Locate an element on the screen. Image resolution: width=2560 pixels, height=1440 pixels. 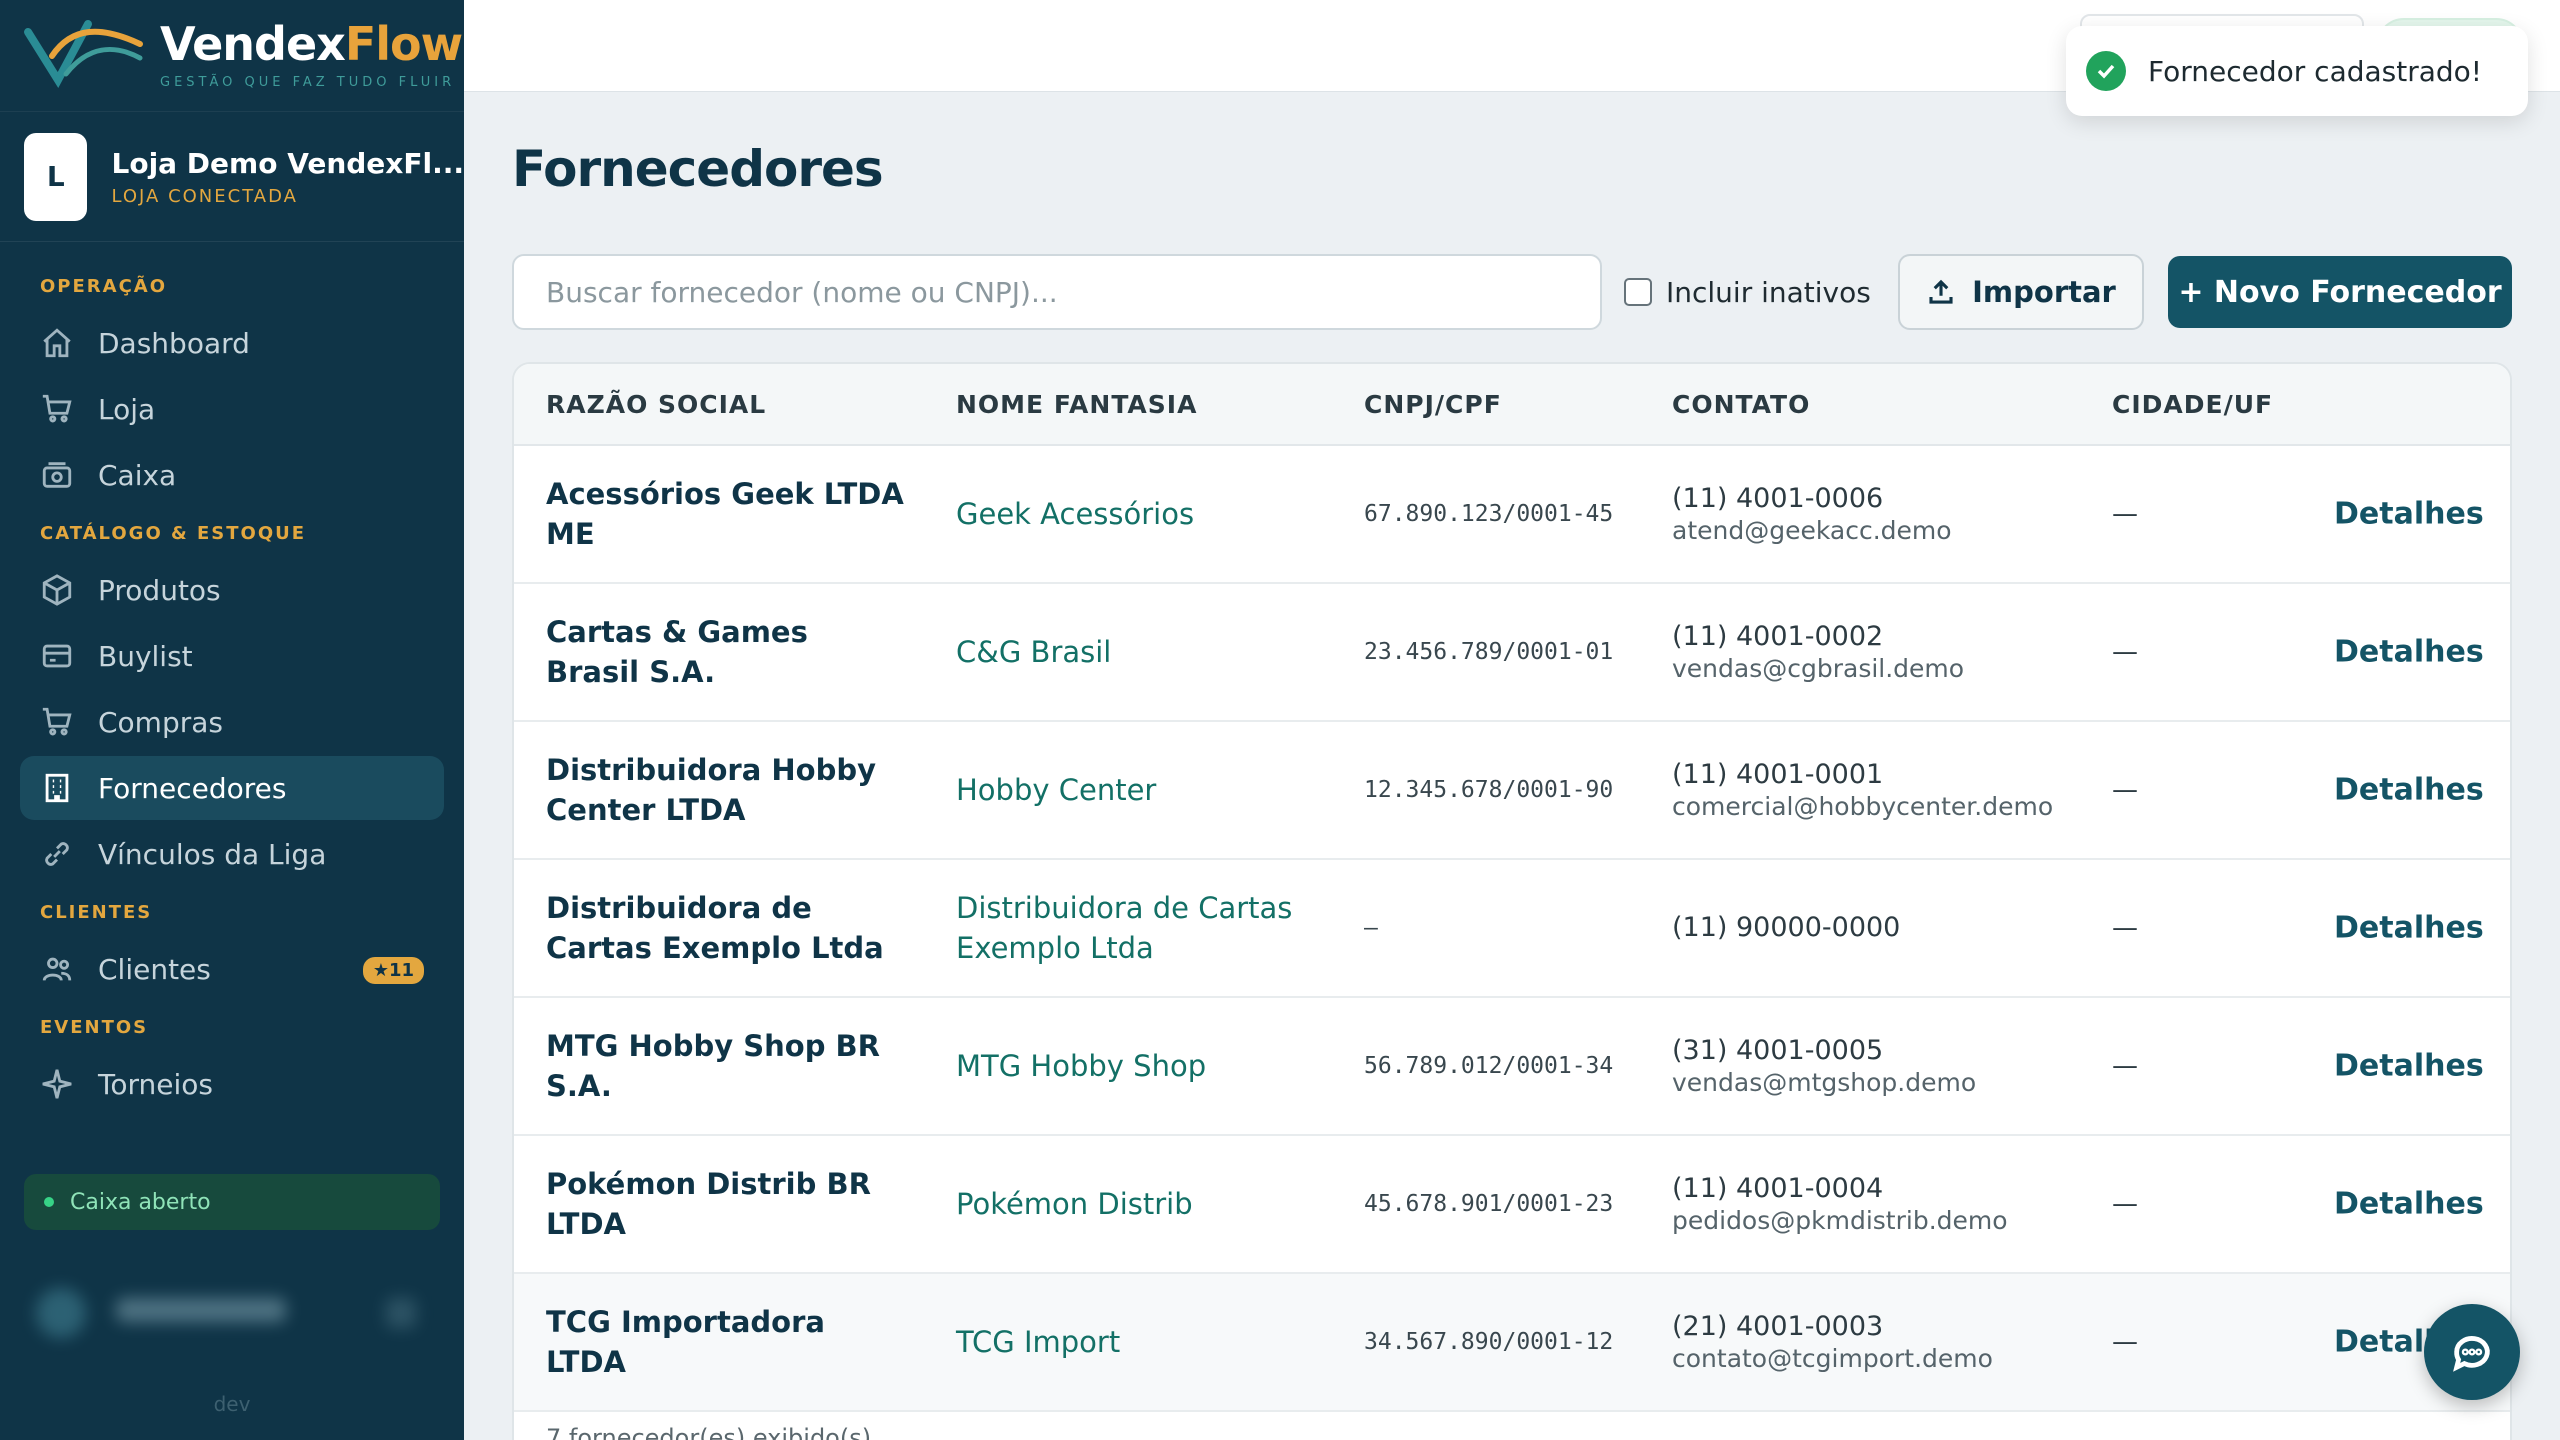
column-header-cnpj-cpf: CNPJ/CPF is located at coordinates (1433, 404).